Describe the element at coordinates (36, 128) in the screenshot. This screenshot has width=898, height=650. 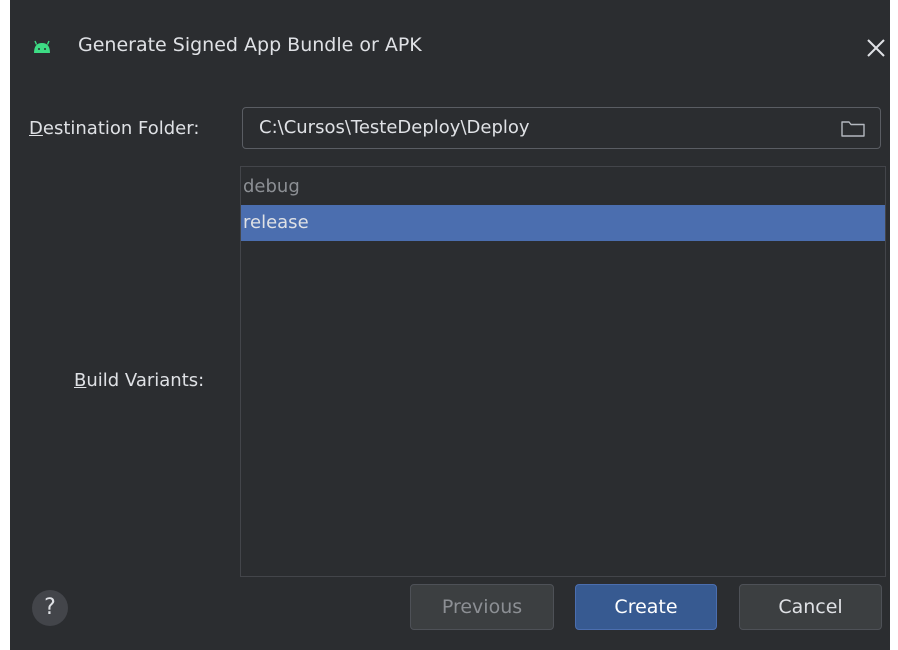
I see `destination-label-mnemonic: D` at that location.